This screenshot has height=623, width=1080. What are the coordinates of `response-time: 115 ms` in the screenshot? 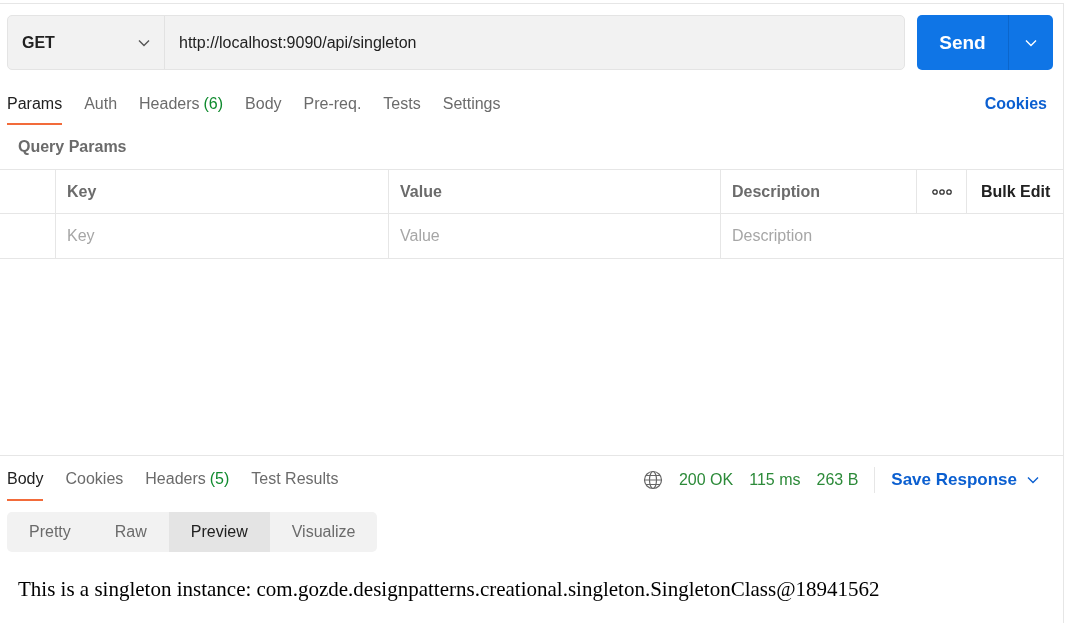 It's located at (775, 479).